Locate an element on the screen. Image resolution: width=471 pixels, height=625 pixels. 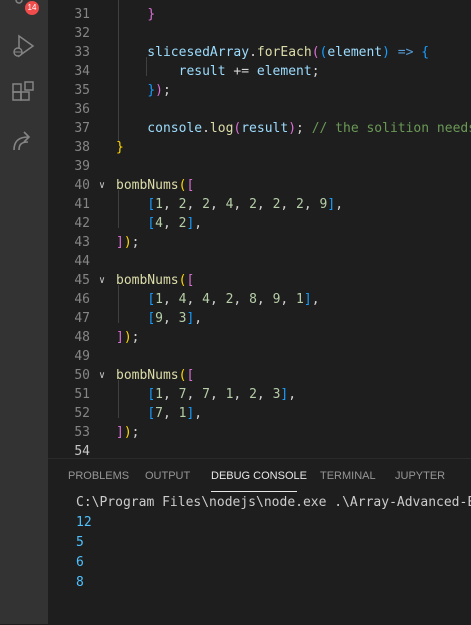
code-line: 45 ∨ bombNums([ is located at coordinates (259, 280).